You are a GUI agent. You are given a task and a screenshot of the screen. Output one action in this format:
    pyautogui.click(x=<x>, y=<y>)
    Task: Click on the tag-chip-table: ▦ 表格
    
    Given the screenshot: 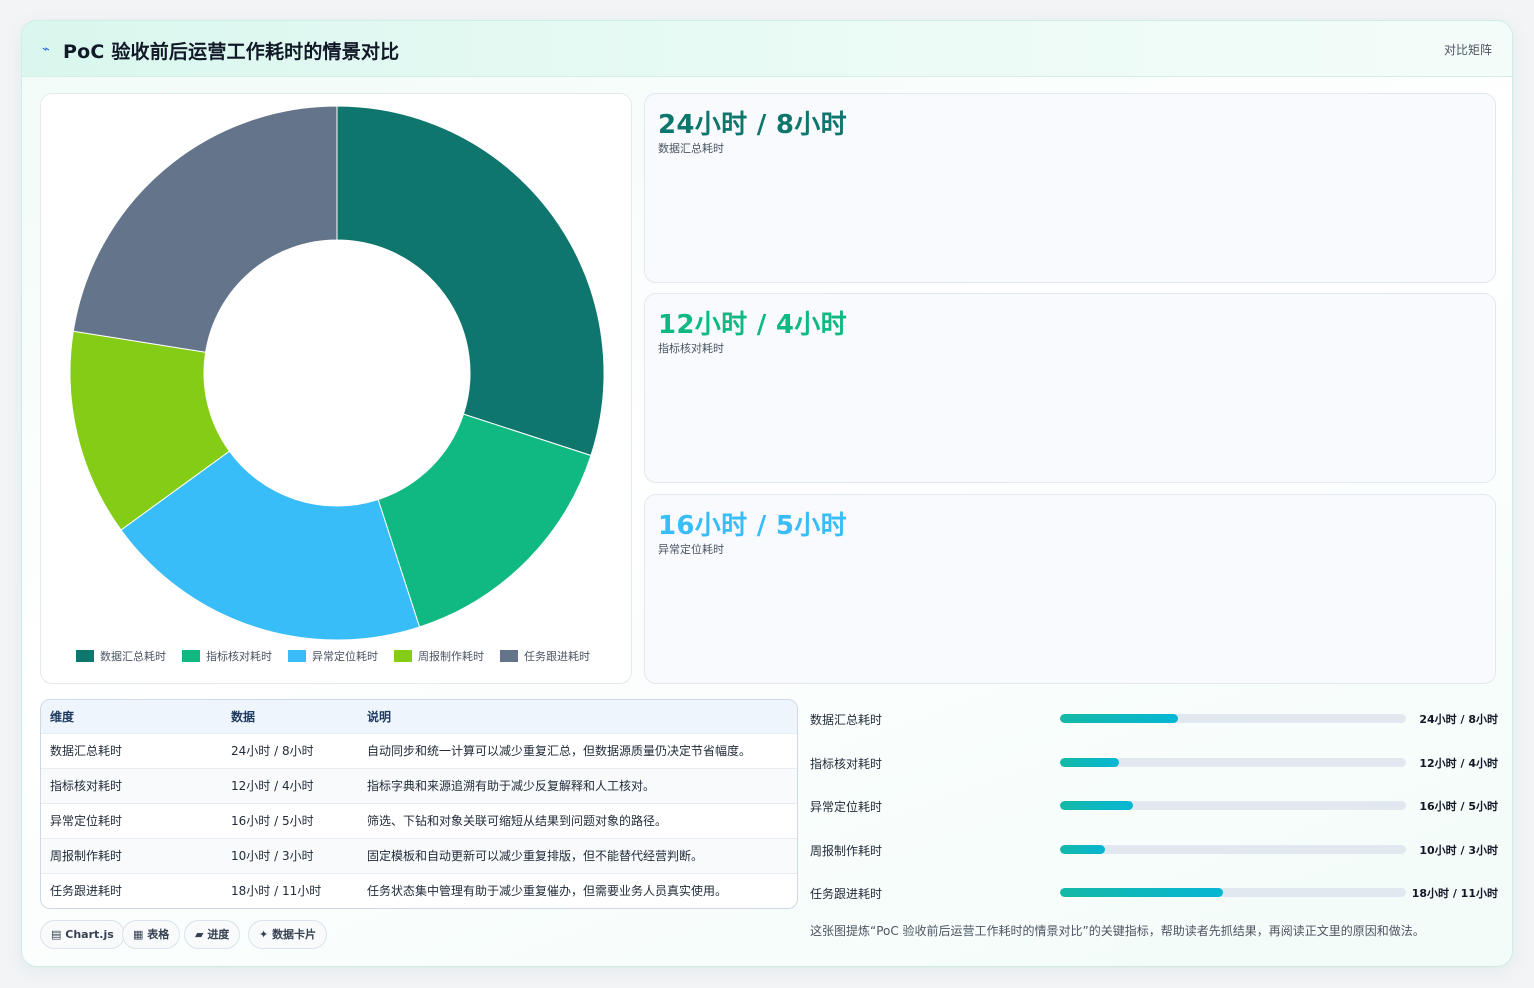 What is the action you would take?
    pyautogui.click(x=151, y=934)
    